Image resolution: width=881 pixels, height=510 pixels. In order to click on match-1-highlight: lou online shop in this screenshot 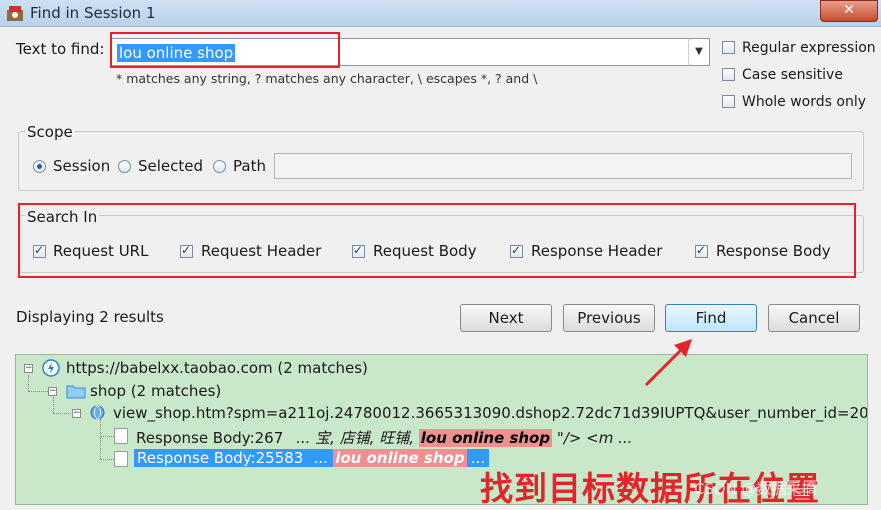, I will do `click(485, 438)`.